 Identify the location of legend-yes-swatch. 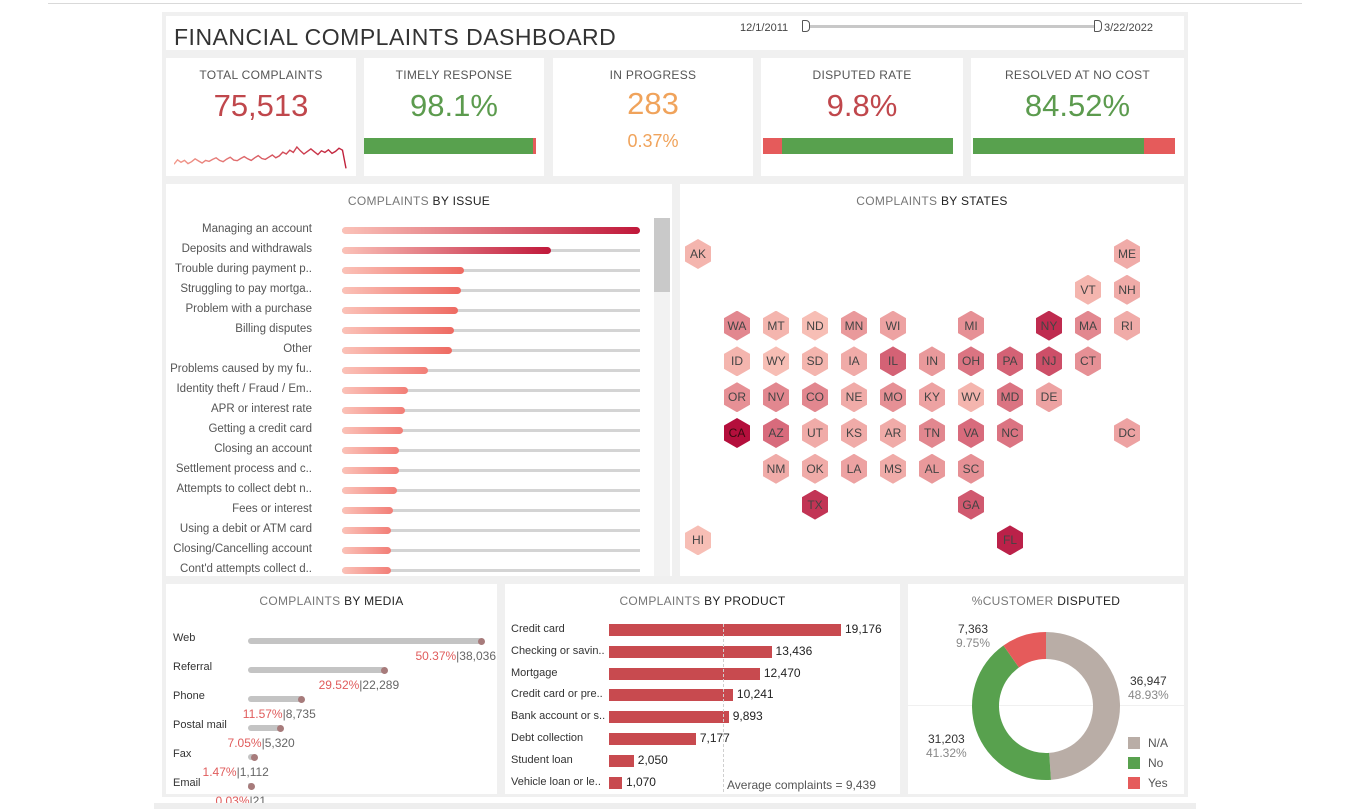
(1134, 783).